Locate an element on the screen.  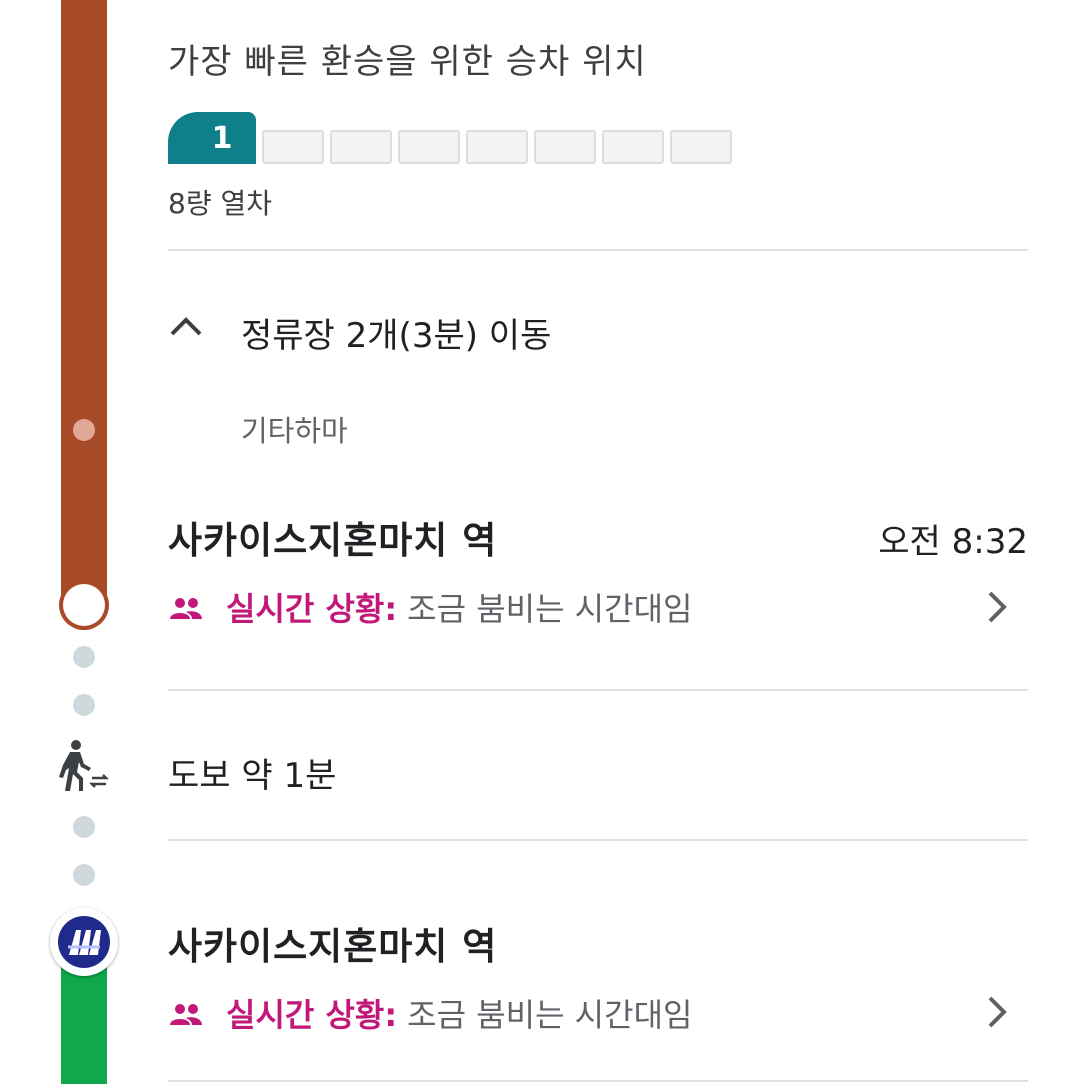
walk-duration: 도보 약 1분 is located at coordinates (252, 776).